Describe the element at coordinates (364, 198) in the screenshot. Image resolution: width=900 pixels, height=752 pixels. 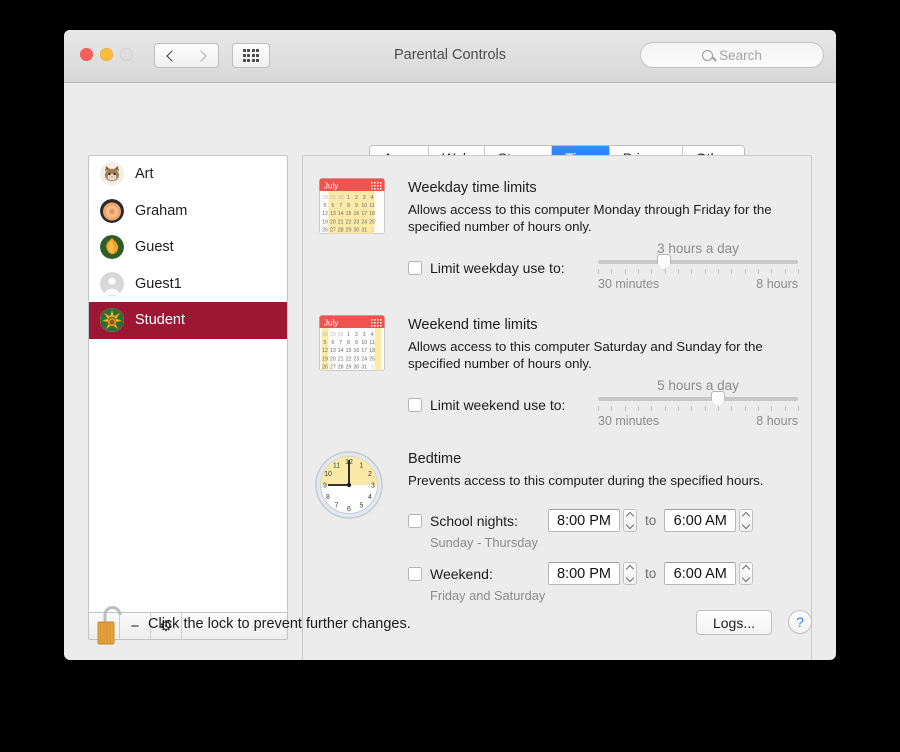
I see `svg-text: 3` at that location.